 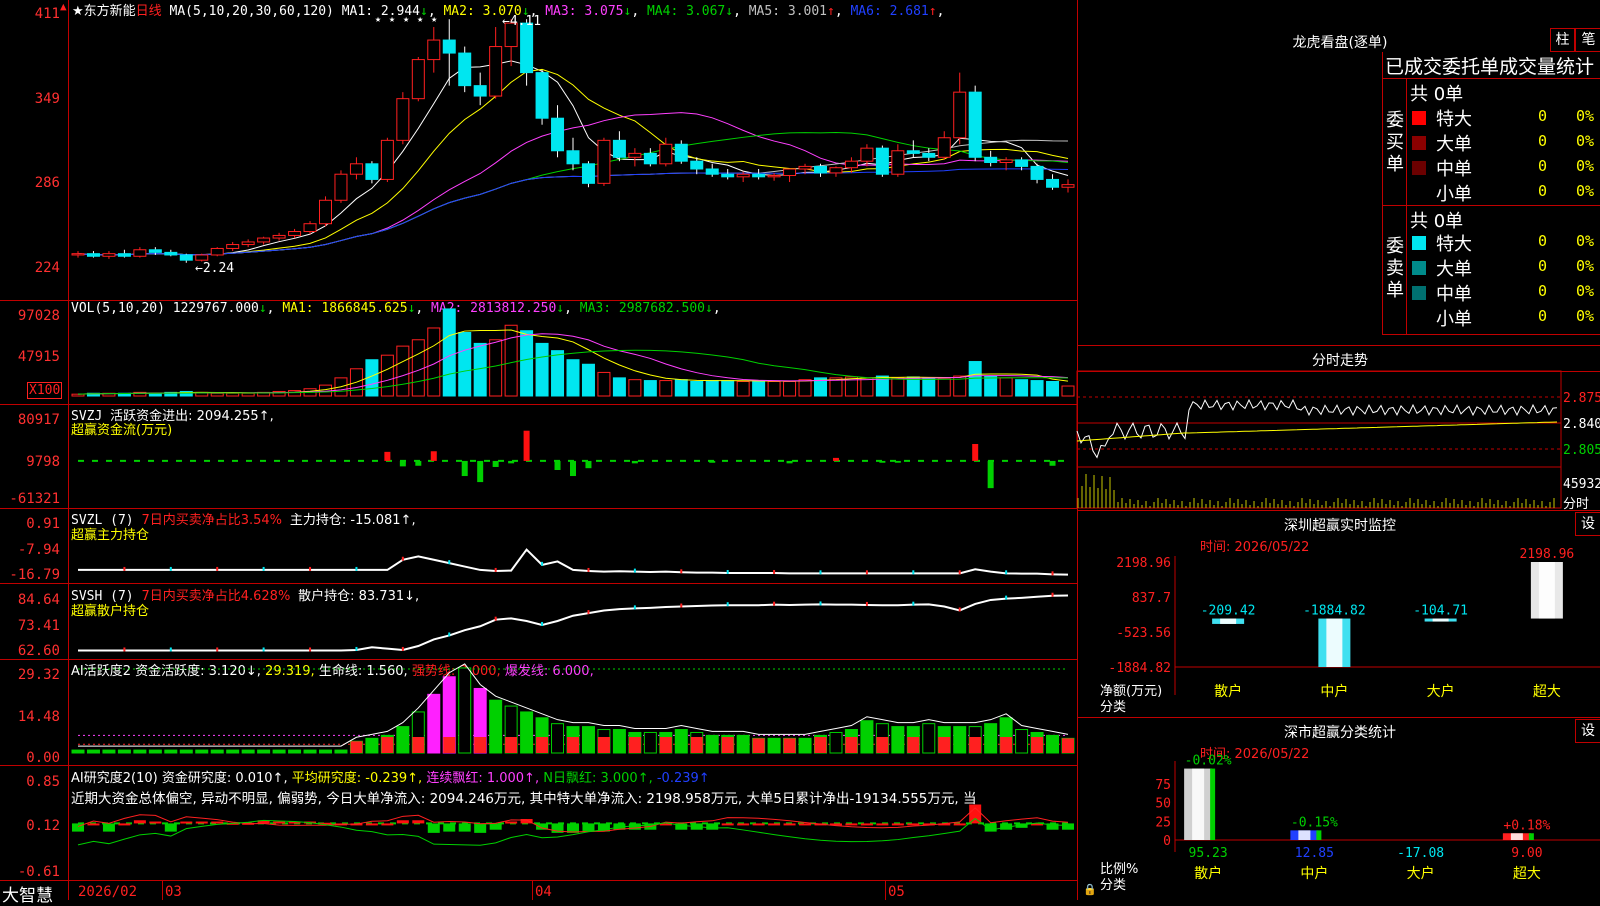 What do you see at coordinates (1228, 621) in the screenshot?
I see `monitor-bar-inner` at bounding box center [1228, 621].